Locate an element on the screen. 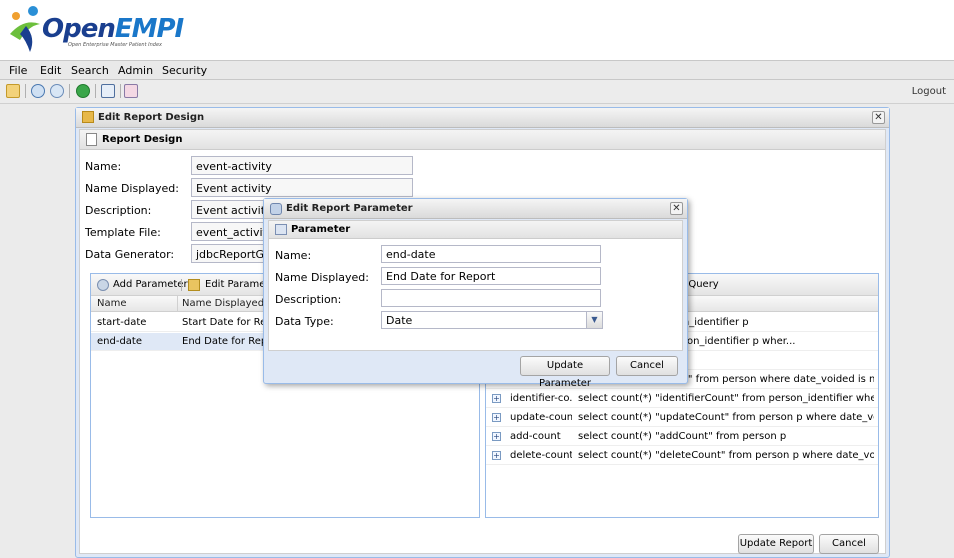 Image resolution: width=954 pixels, height=558 pixels. logout-link: Logout is located at coordinates (929, 91).